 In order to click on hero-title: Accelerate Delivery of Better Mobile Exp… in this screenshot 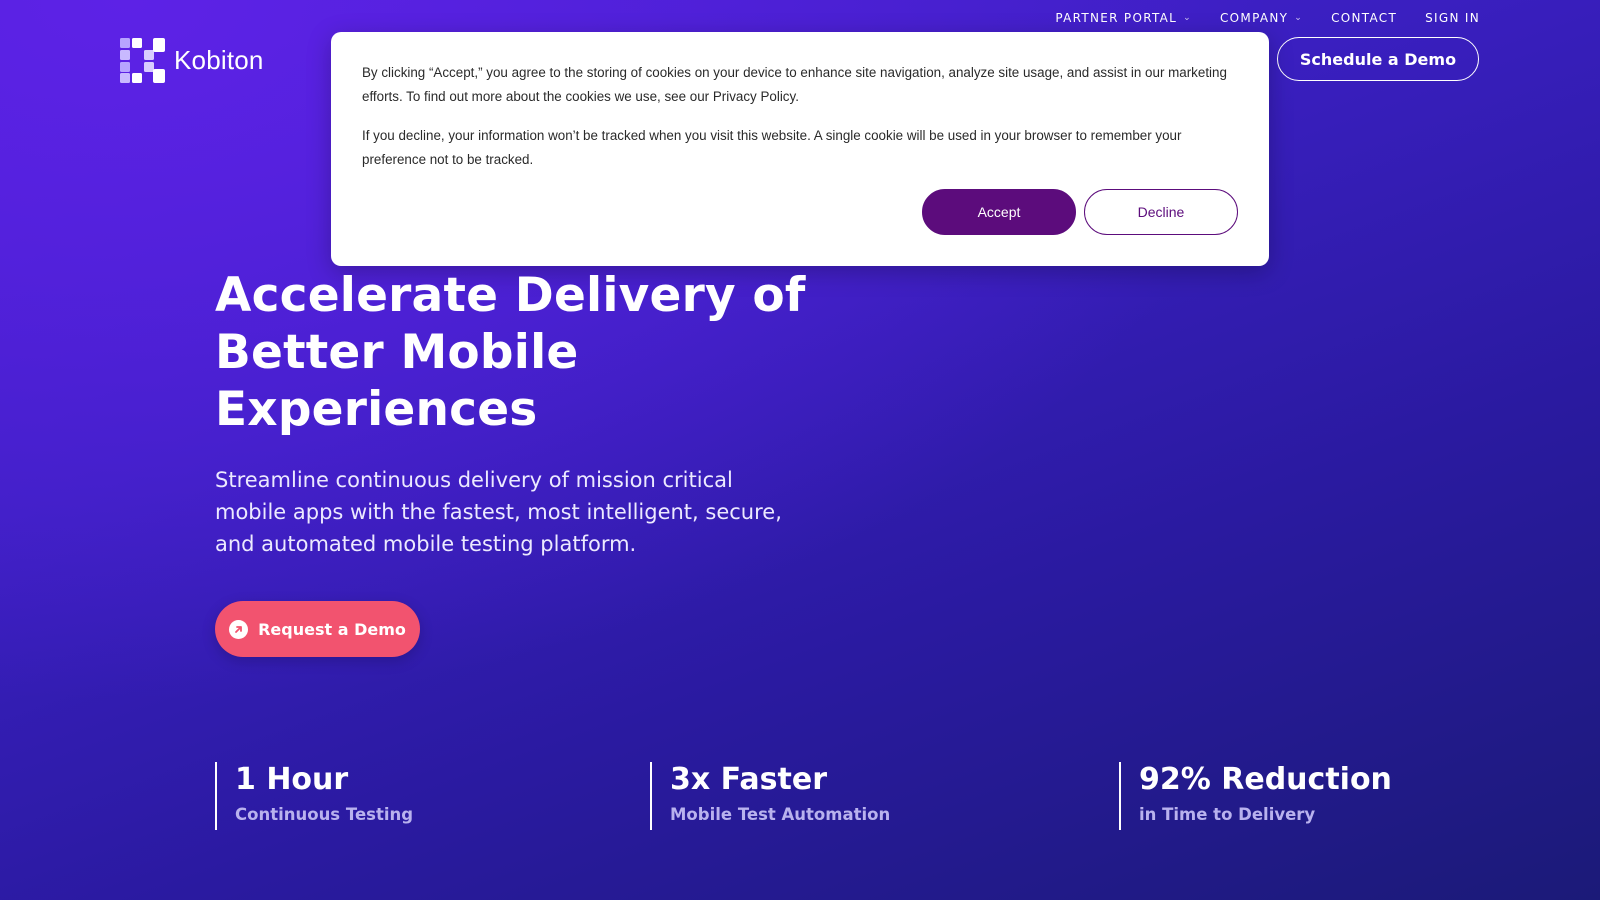, I will do `click(510, 352)`.